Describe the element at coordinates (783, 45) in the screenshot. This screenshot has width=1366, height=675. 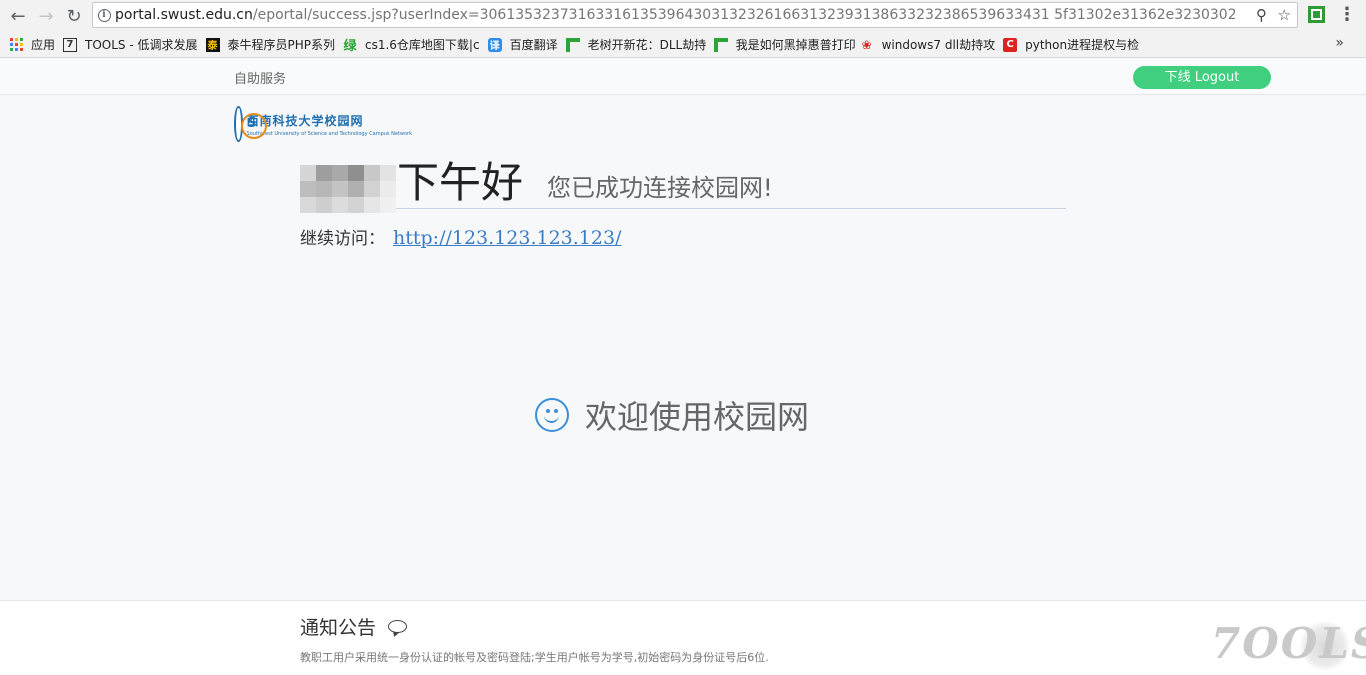
I see `bookmark-hp-printer: 我是如何黑掉惠普打印` at that location.